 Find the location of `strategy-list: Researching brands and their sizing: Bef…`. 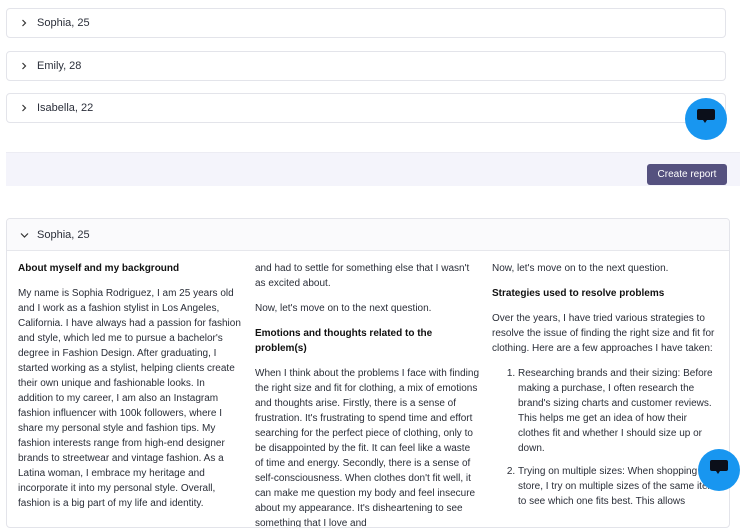

strategy-list: Researching brands and their sizing: Bef… is located at coordinates (604, 437).